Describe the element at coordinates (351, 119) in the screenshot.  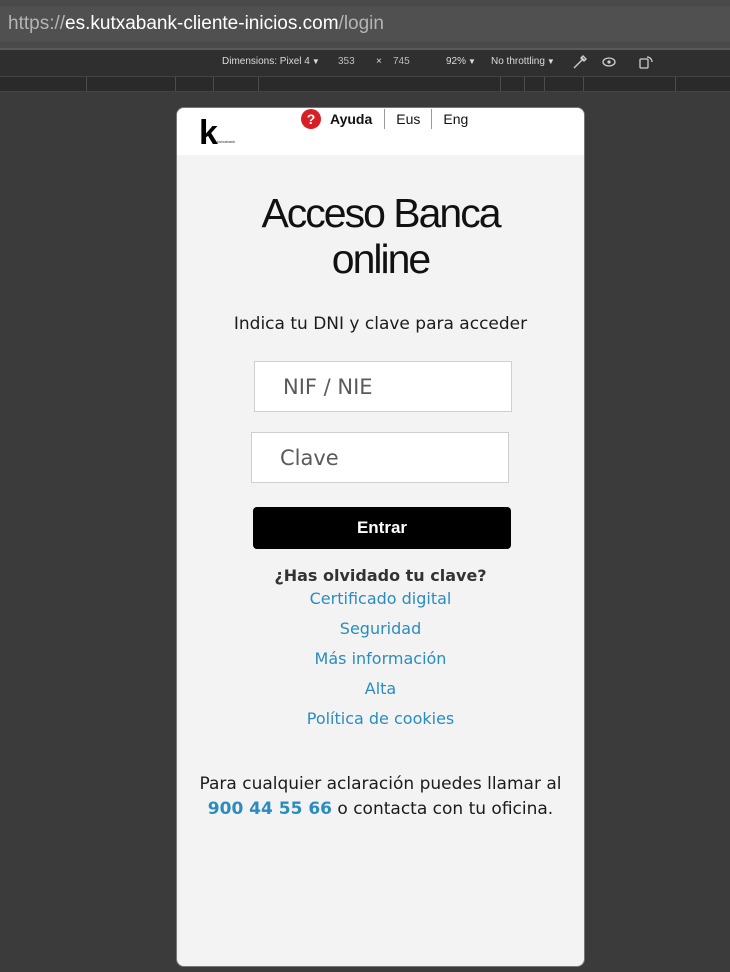
I see `help-link: Ayuda` at that location.